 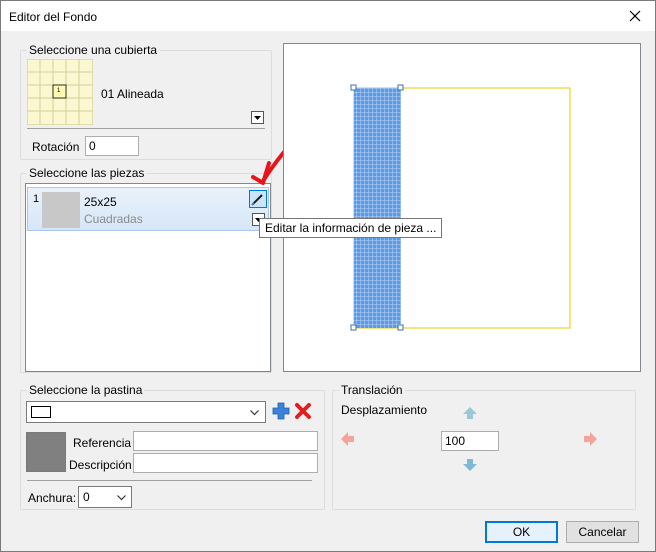 I want to click on close-icon, so click(x=635, y=16).